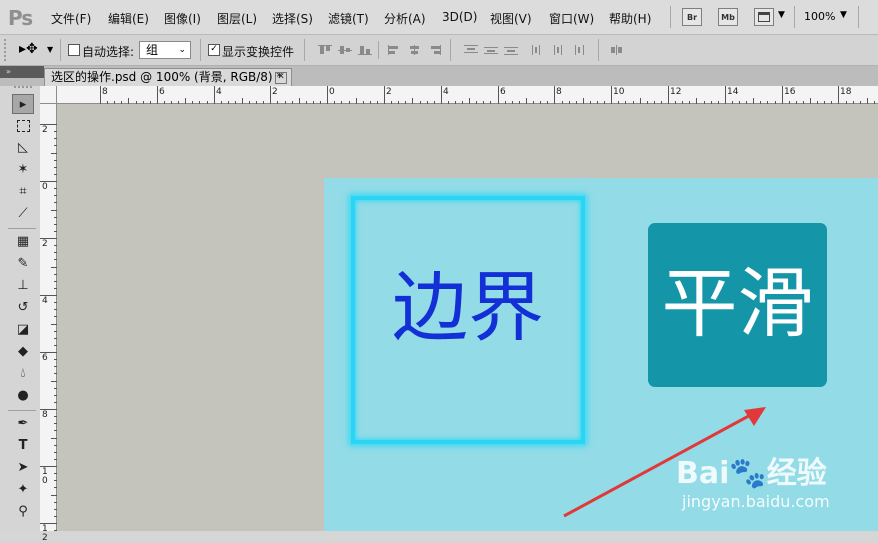 This screenshot has width=878, height=543. I want to click on ruler-label: 1 2, so click(45, 533).